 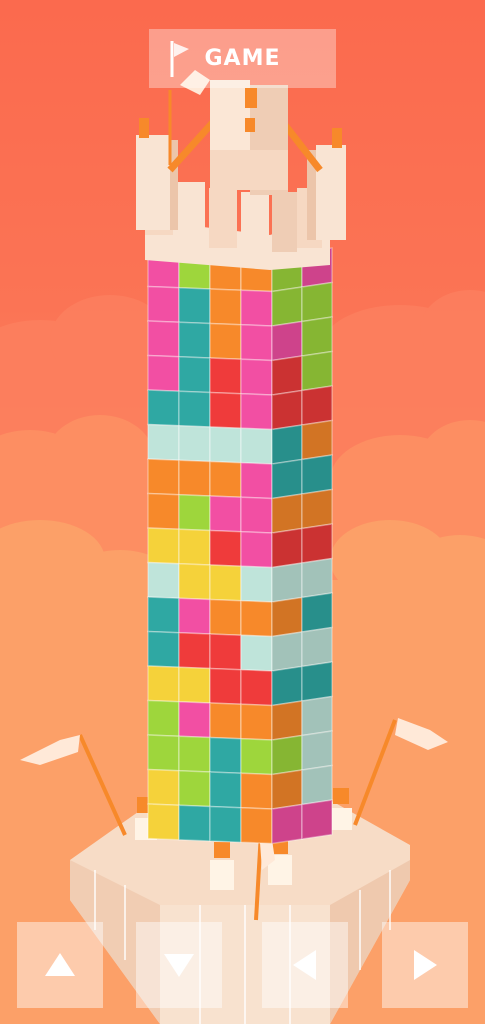 I want to click on move-right-button, so click(x=425, y=965).